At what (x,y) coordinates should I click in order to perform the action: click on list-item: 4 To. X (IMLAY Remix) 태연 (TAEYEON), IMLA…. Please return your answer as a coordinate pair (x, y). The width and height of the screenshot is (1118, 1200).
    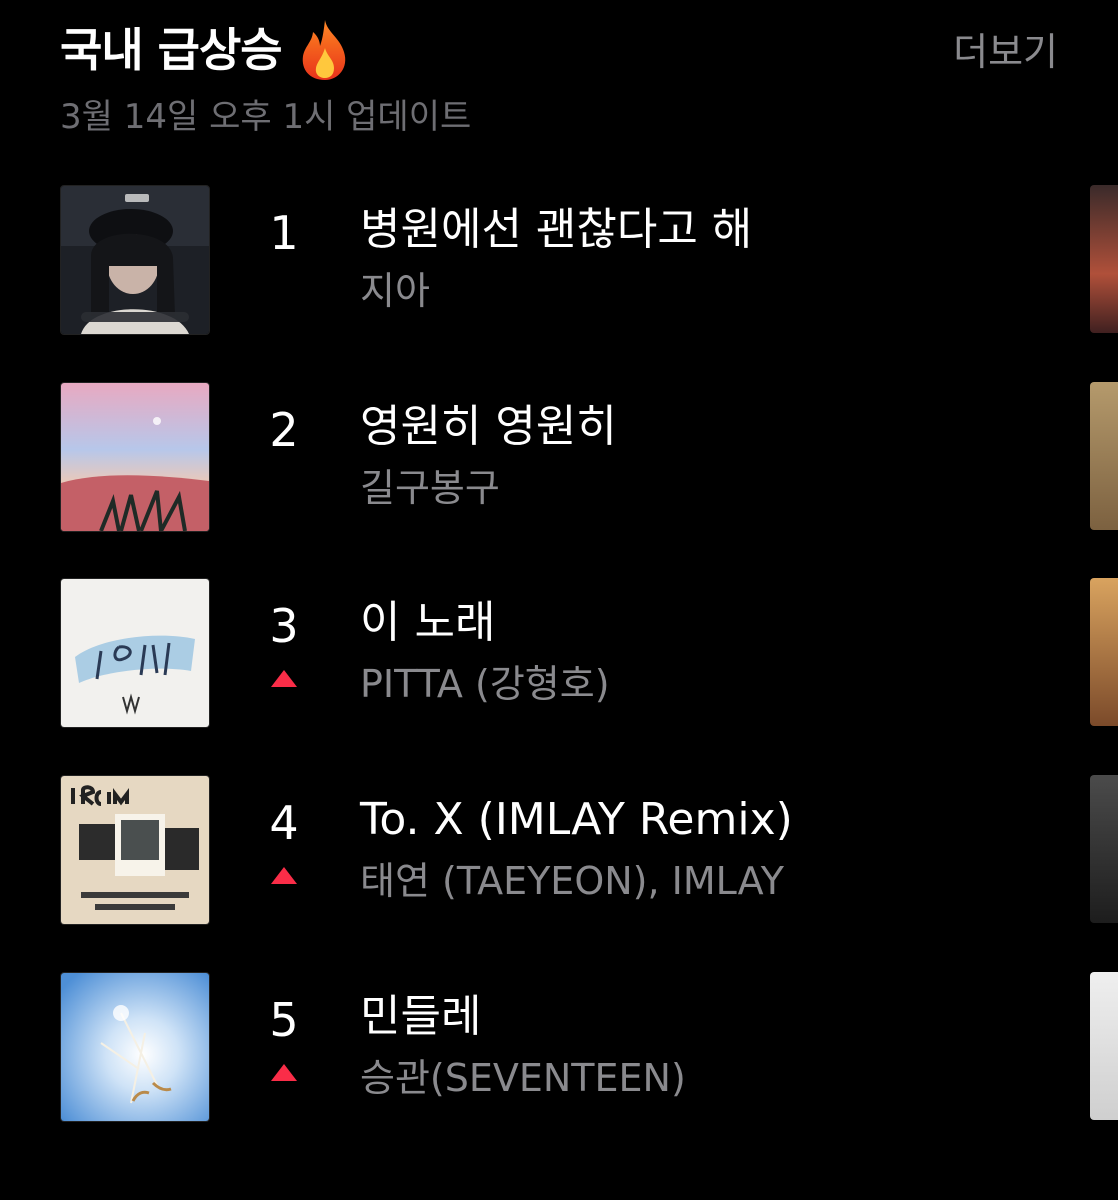
    Looking at the image, I should click on (560, 850).